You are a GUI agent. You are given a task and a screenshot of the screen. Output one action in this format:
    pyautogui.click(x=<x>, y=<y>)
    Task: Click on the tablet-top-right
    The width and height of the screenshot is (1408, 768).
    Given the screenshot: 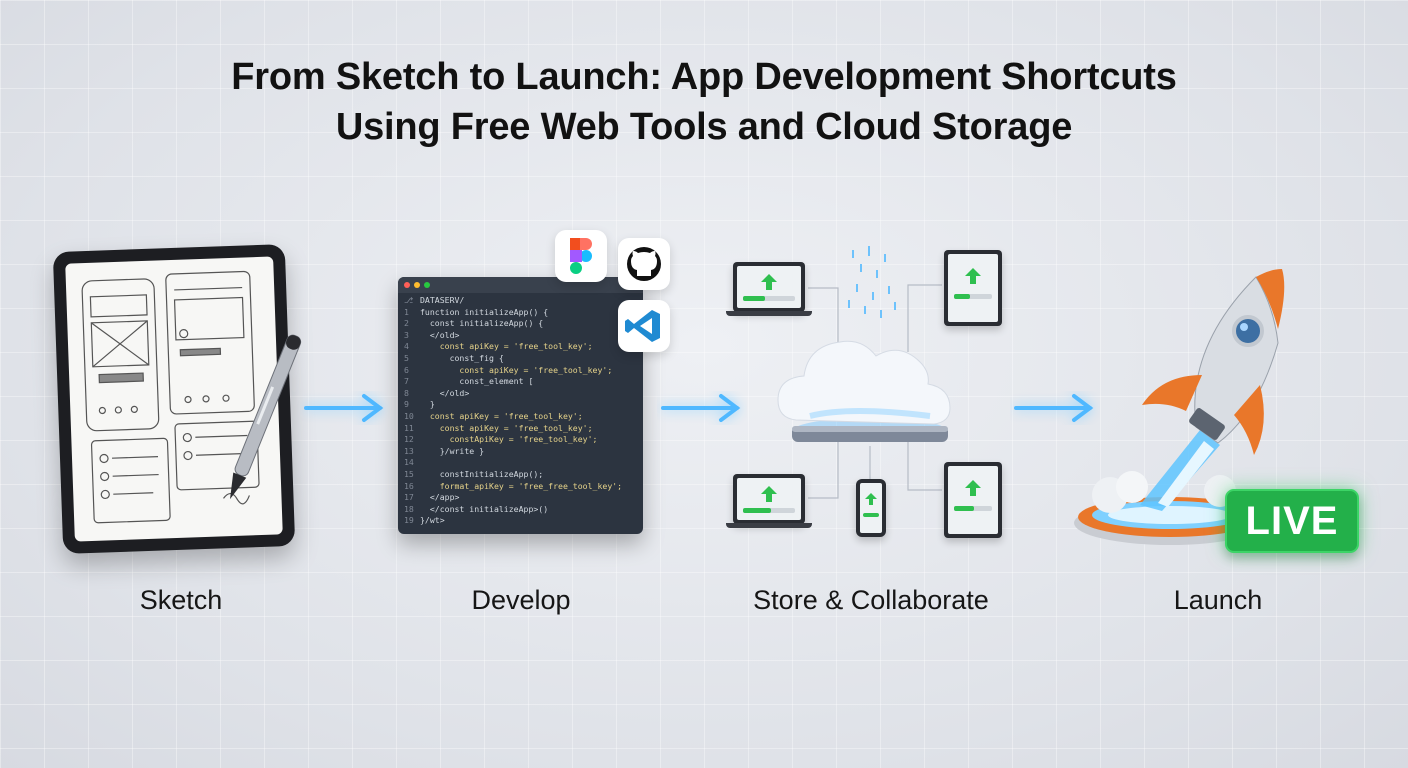 What is the action you would take?
    pyautogui.click(x=973, y=288)
    